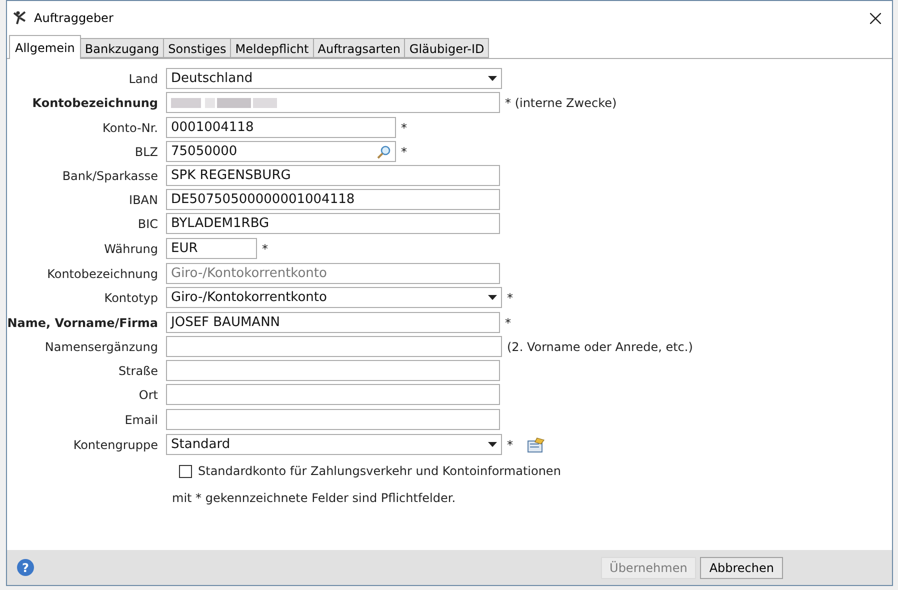 The width and height of the screenshot is (898, 590). Describe the element at coordinates (131, 249) in the screenshot. I see `field-label: Währung` at that location.